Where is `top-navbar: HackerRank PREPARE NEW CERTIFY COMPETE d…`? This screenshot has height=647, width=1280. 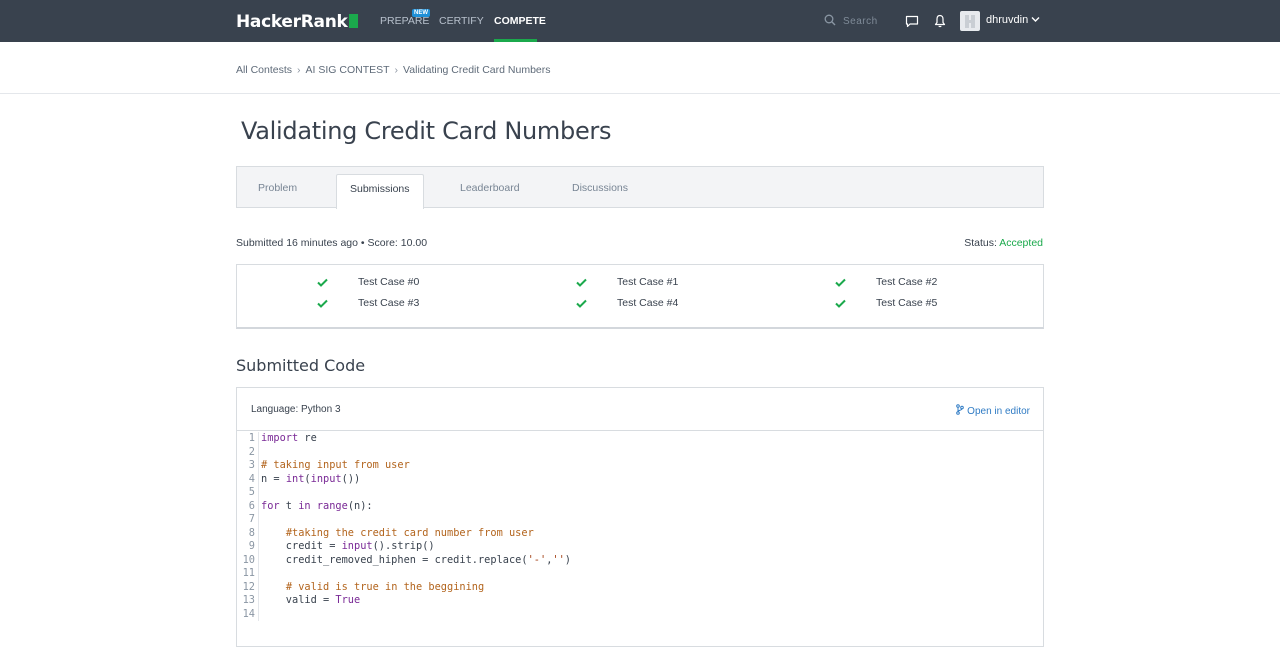
top-navbar: HackerRank PREPARE NEW CERTIFY COMPETE d… is located at coordinates (640, 21).